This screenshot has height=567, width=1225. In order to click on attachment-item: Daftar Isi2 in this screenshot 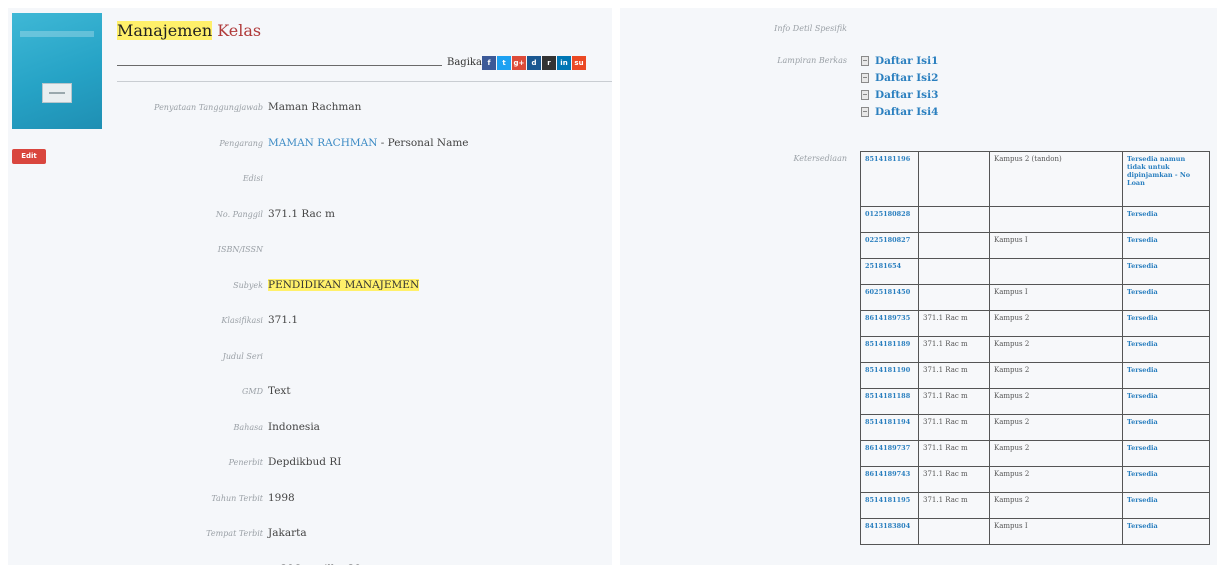, I will do `click(899, 77)`.